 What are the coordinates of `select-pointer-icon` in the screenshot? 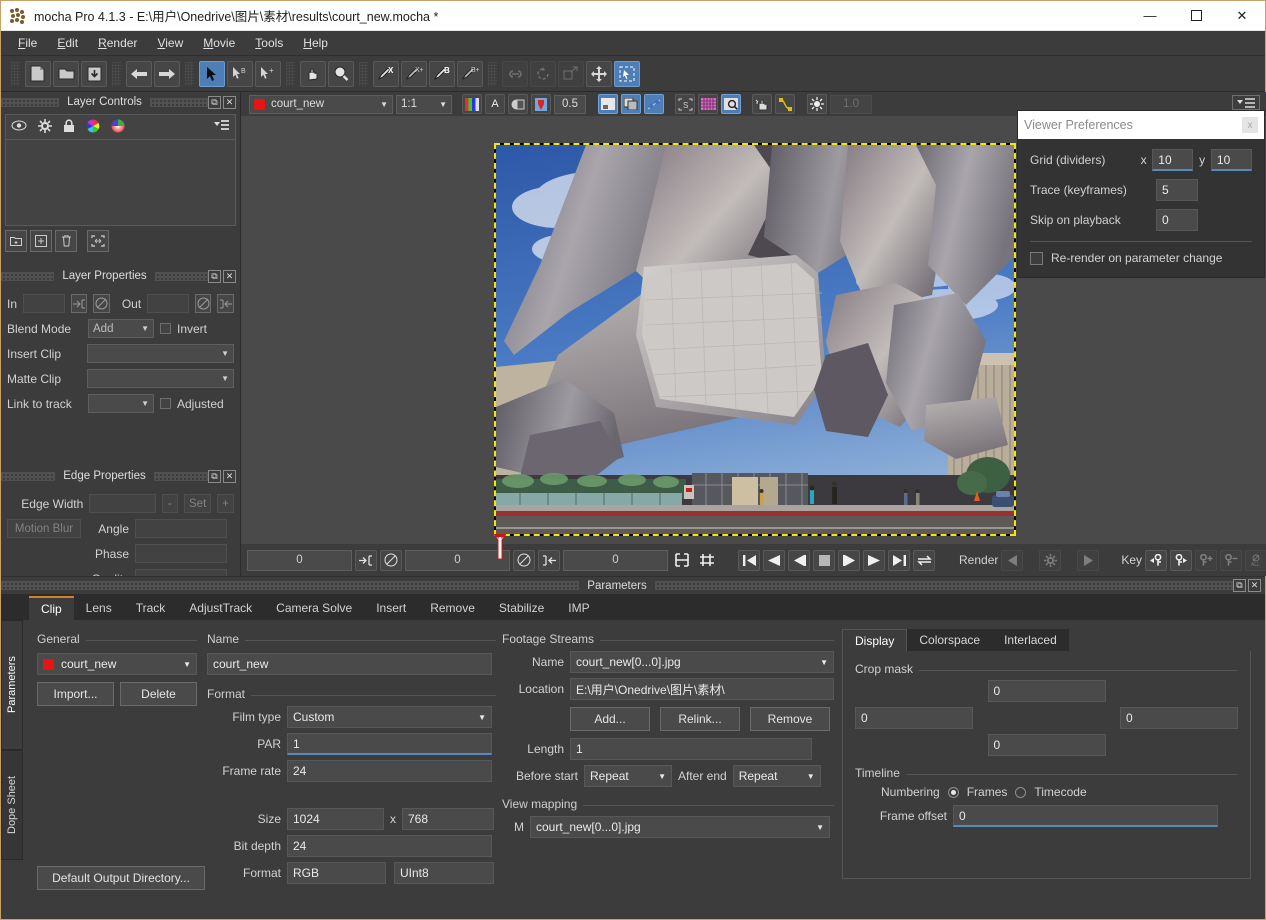 It's located at (212, 73).